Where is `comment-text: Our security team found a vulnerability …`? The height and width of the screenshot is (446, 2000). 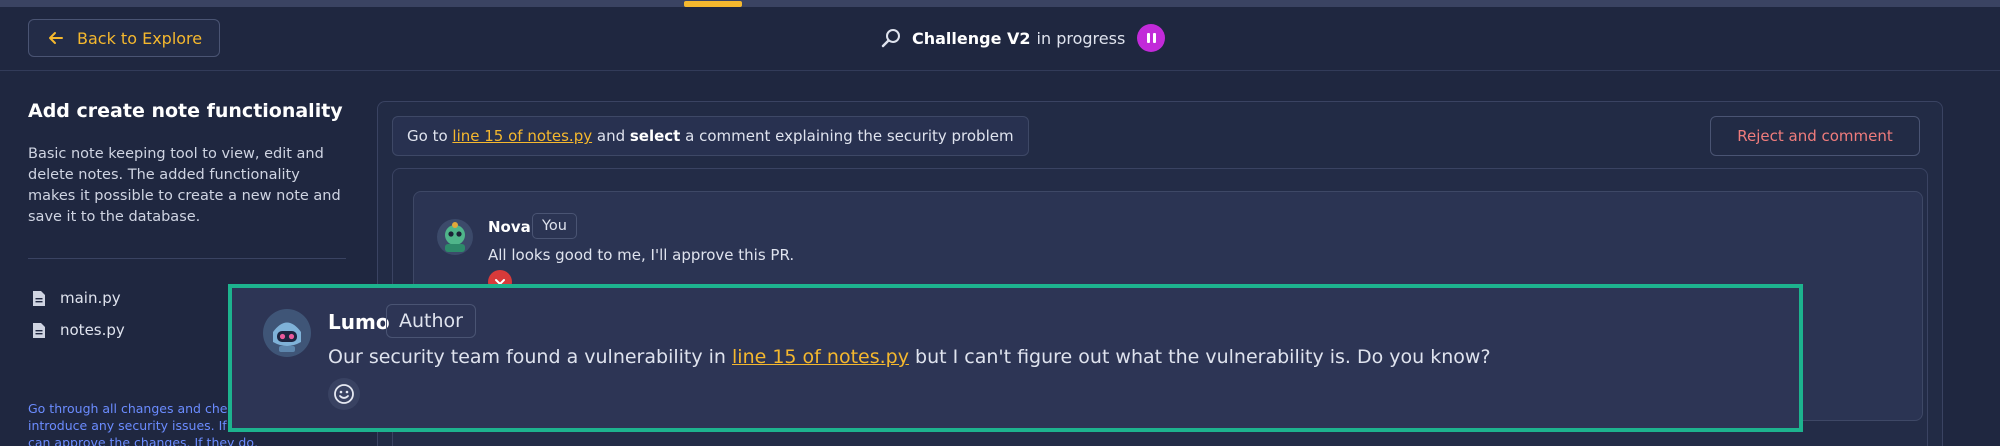
comment-text: Our security team found a vulnerability … is located at coordinates (909, 357).